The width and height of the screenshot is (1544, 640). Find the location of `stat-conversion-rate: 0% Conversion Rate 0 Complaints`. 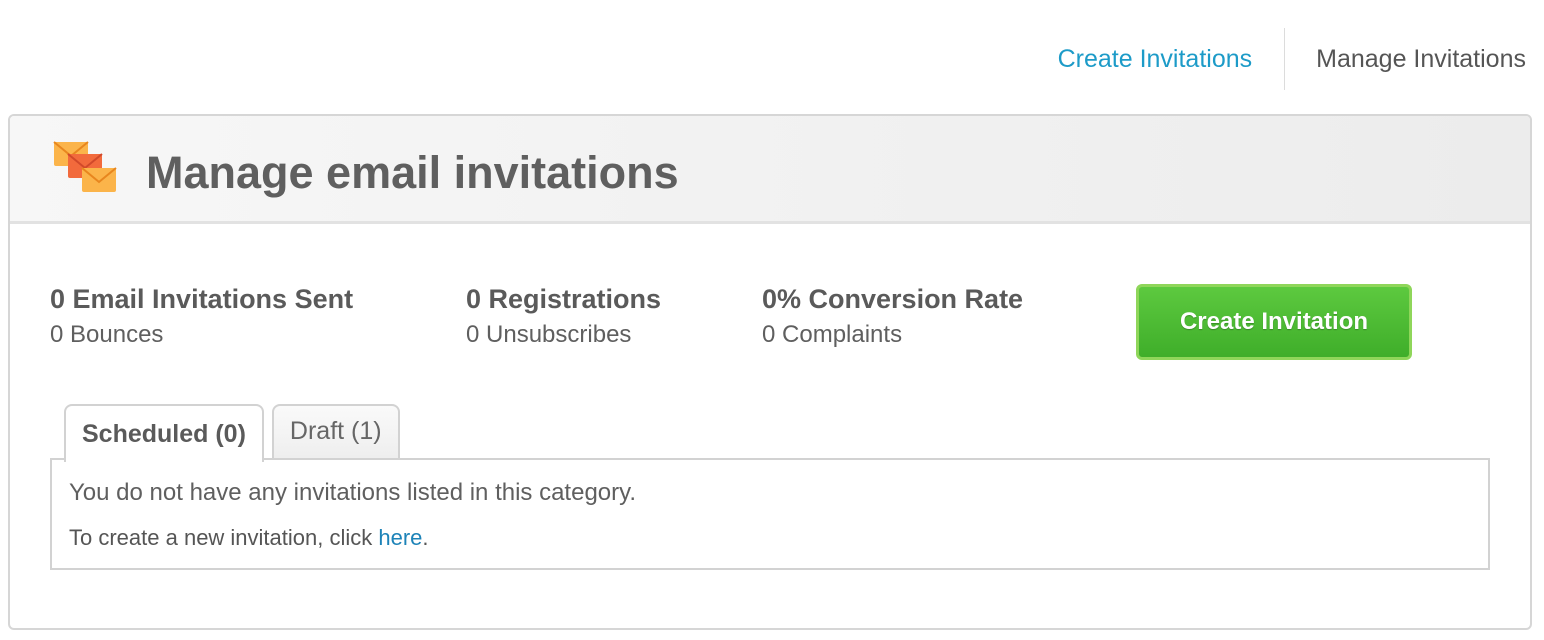

stat-conversion-rate: 0% Conversion Rate 0 Complaints is located at coordinates (892, 316).